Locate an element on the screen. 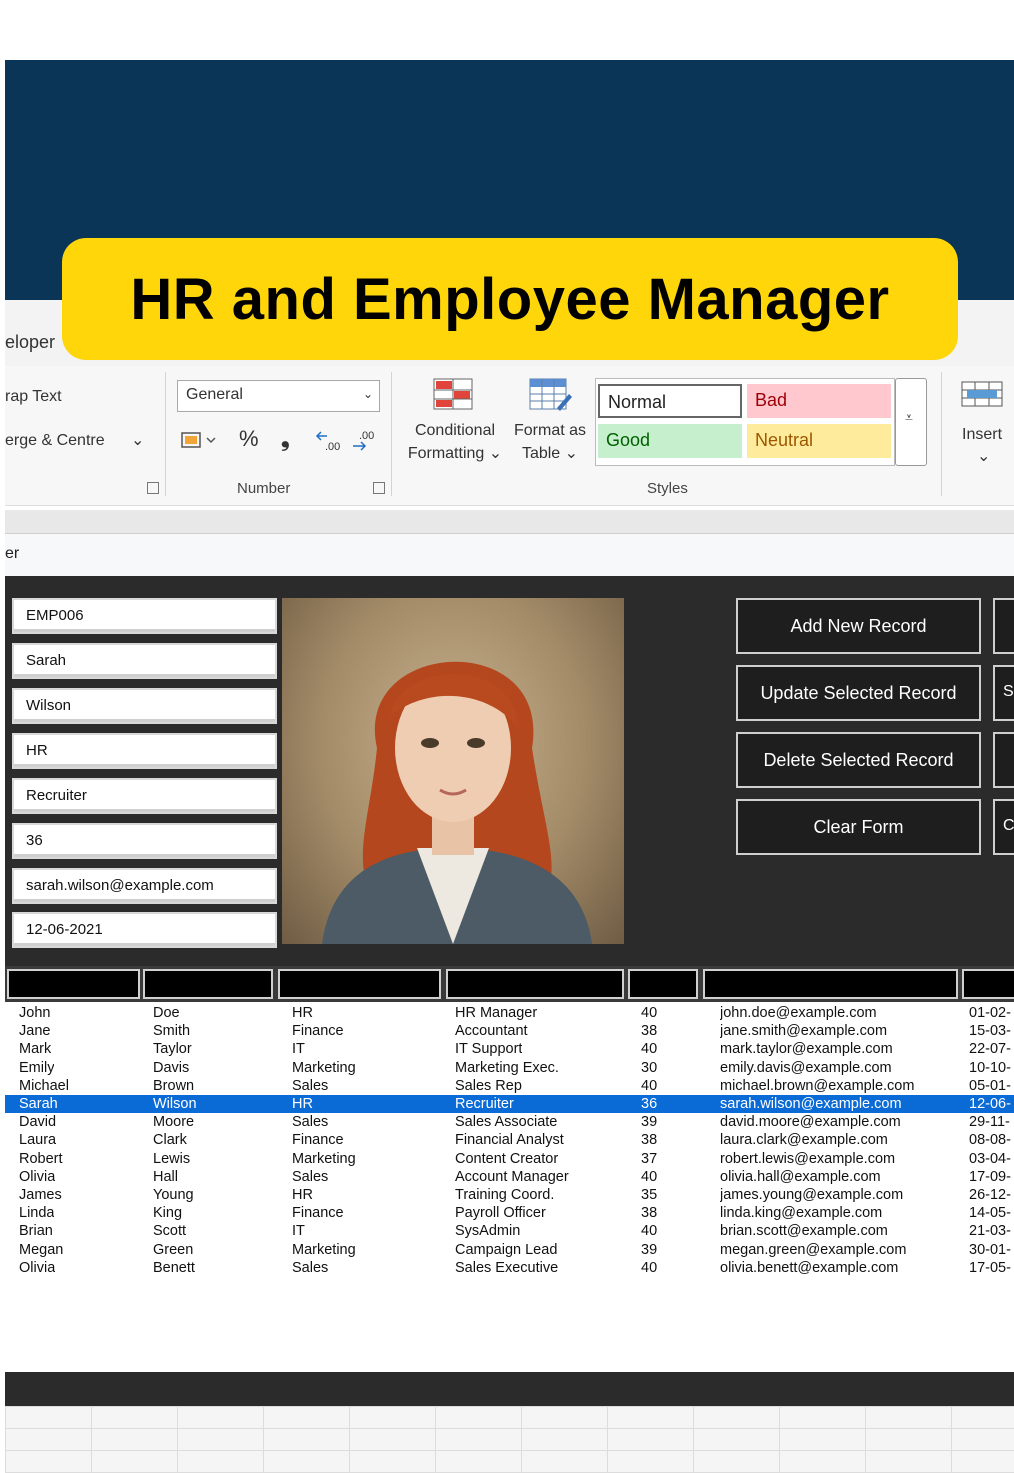  hours-field: 36 is located at coordinates (144, 841).